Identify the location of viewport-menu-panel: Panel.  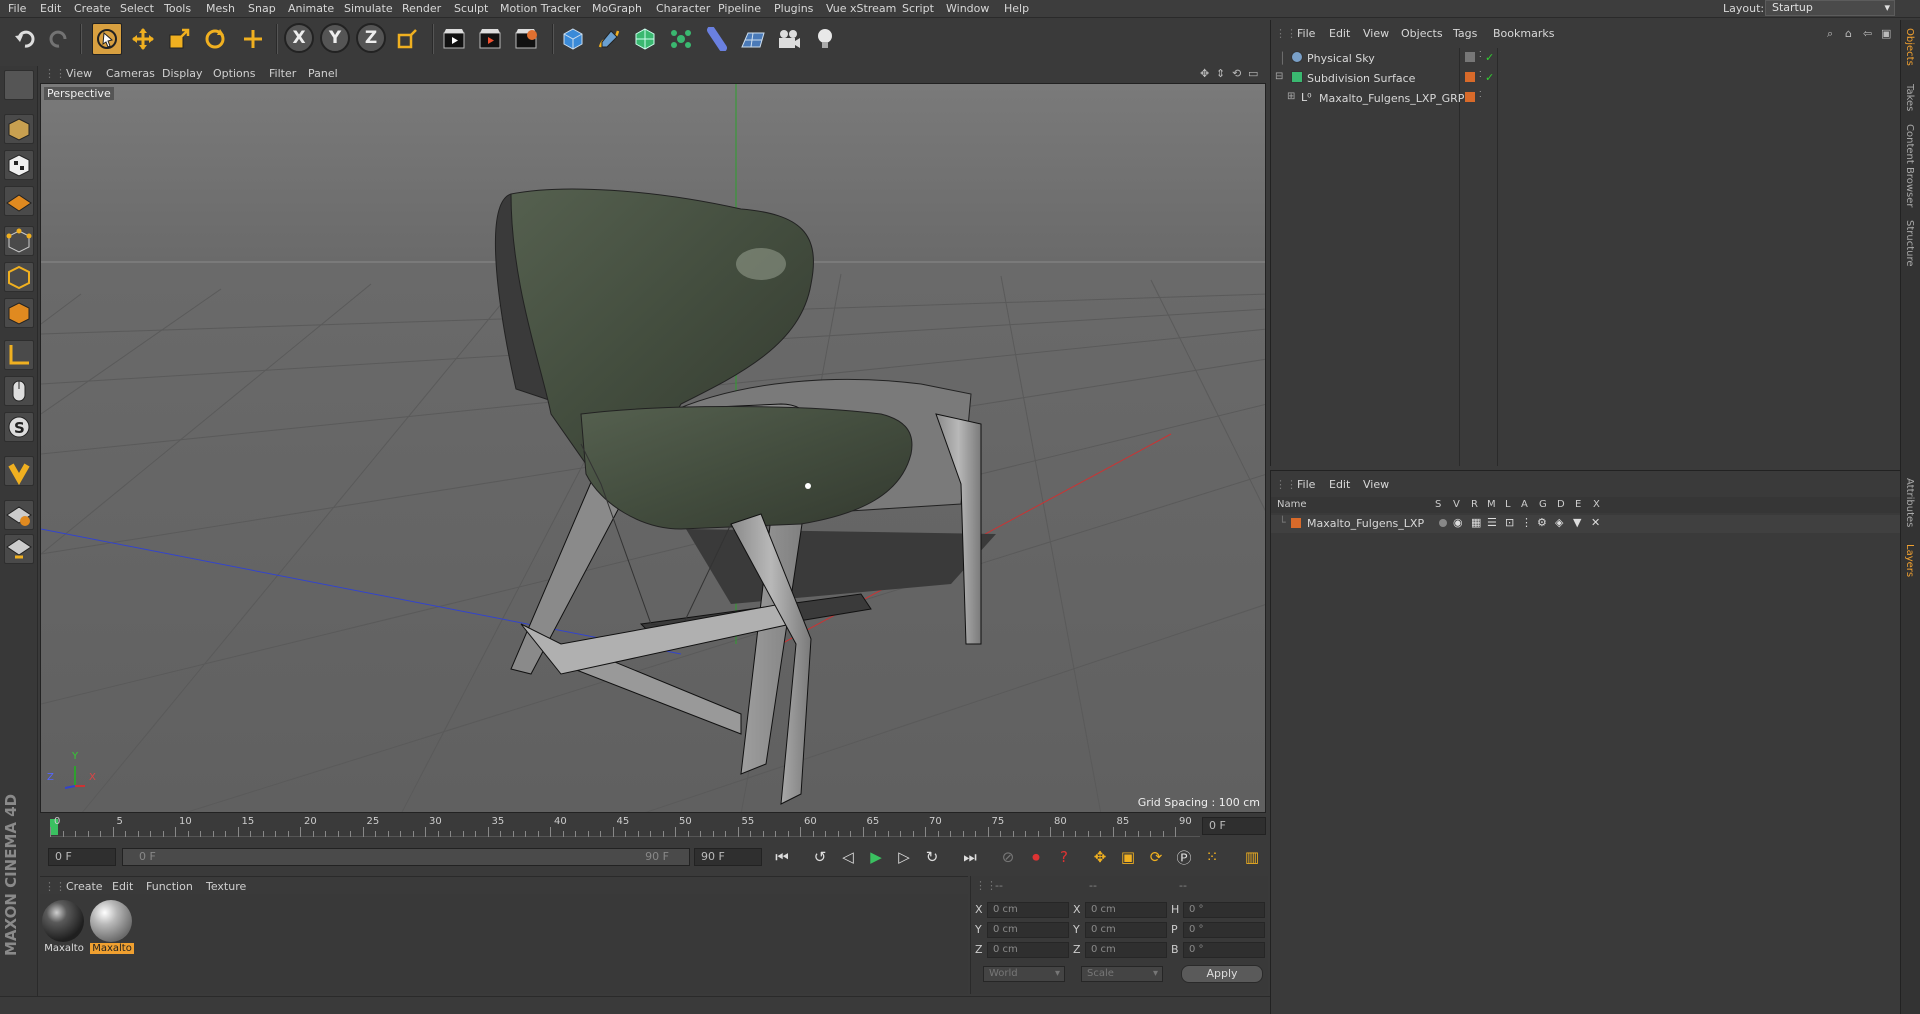
(323, 73).